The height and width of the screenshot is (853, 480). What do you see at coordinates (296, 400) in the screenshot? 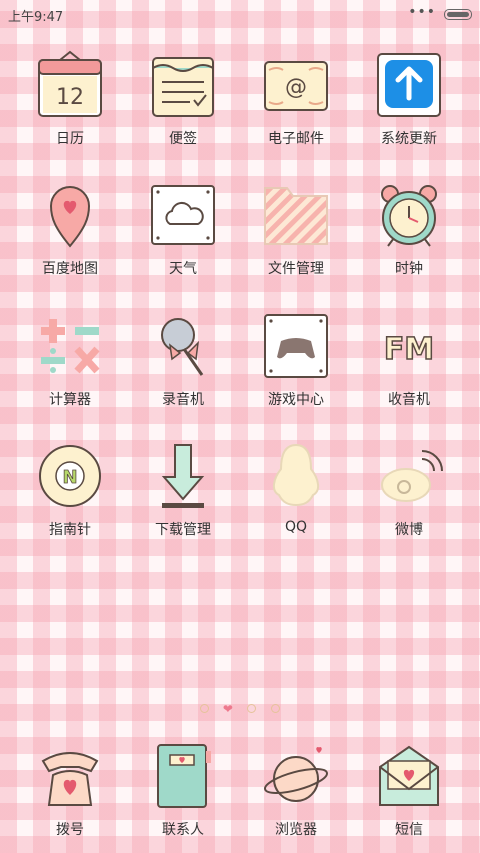
I see `app-label: 游戏中心` at bounding box center [296, 400].